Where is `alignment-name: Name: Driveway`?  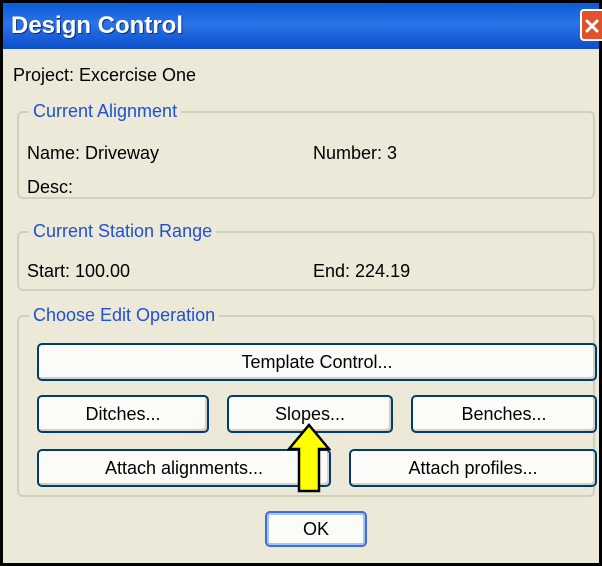 alignment-name: Name: Driveway is located at coordinates (93, 153).